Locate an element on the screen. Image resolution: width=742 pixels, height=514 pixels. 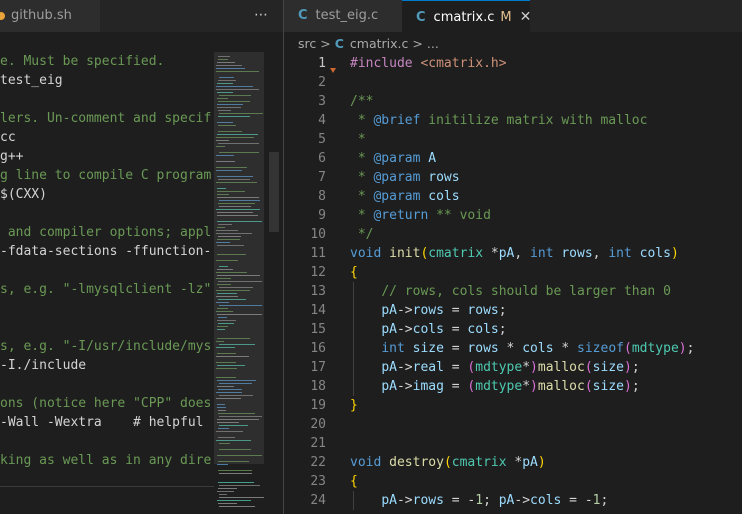
line-number: 13 is located at coordinates (318, 291).